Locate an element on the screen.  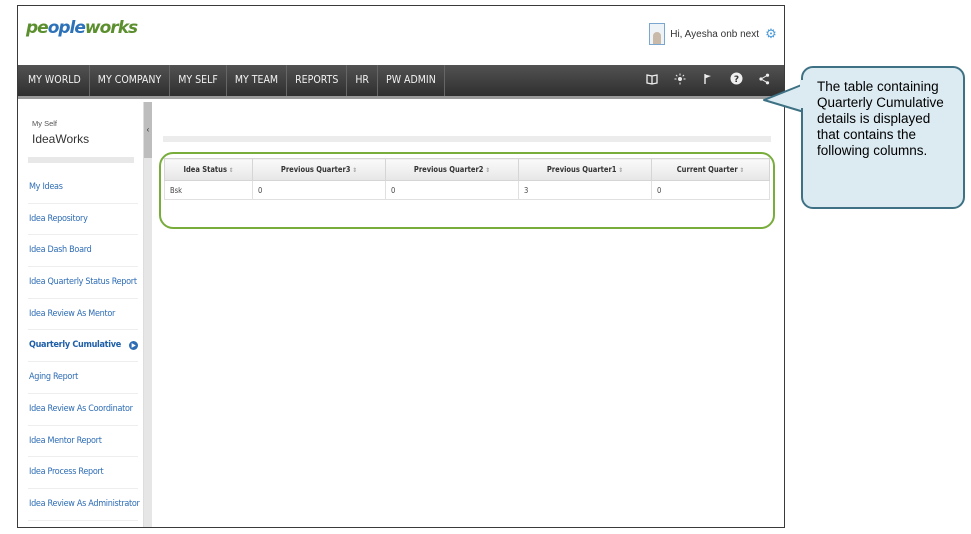
sidebar-item-label: Idea Review As Mentor is located at coordinates (72, 313).